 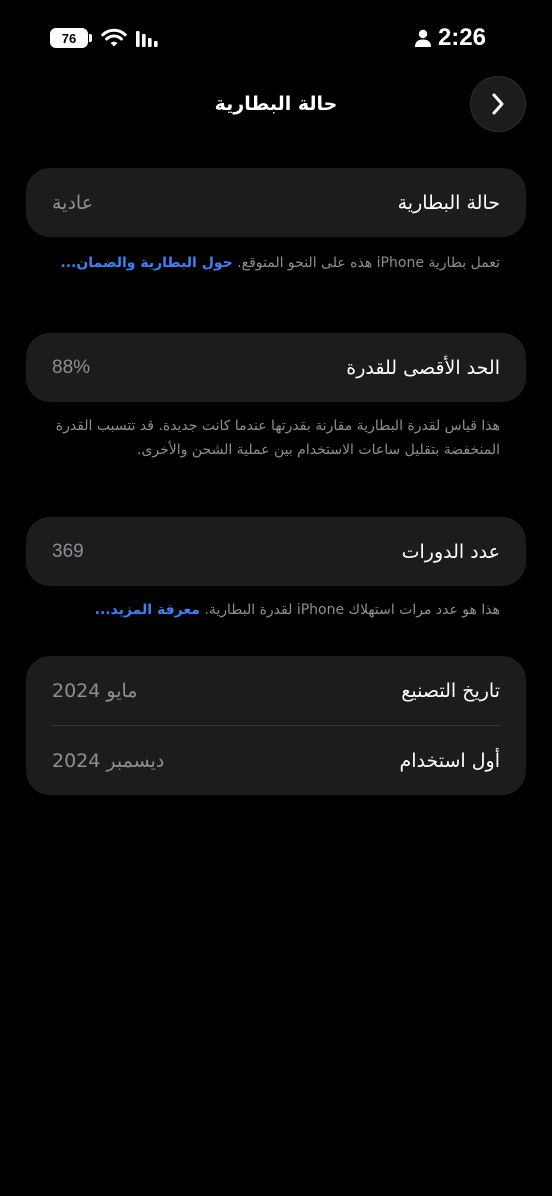 I want to click on chevron-right-icon, so click(x=498, y=104).